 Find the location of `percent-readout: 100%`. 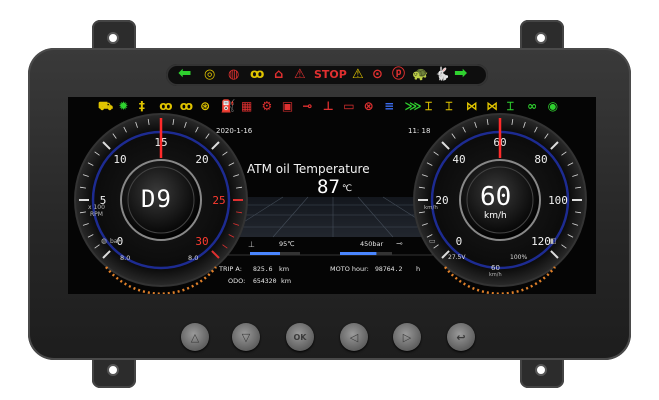

percent-readout: 100% is located at coordinates (519, 257).